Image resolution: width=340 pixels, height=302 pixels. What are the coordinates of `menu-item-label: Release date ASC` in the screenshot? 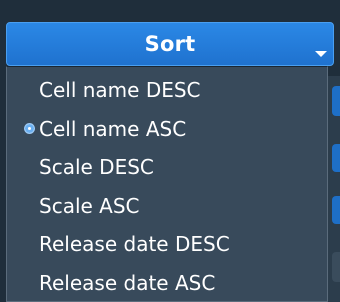 It's located at (127, 282).